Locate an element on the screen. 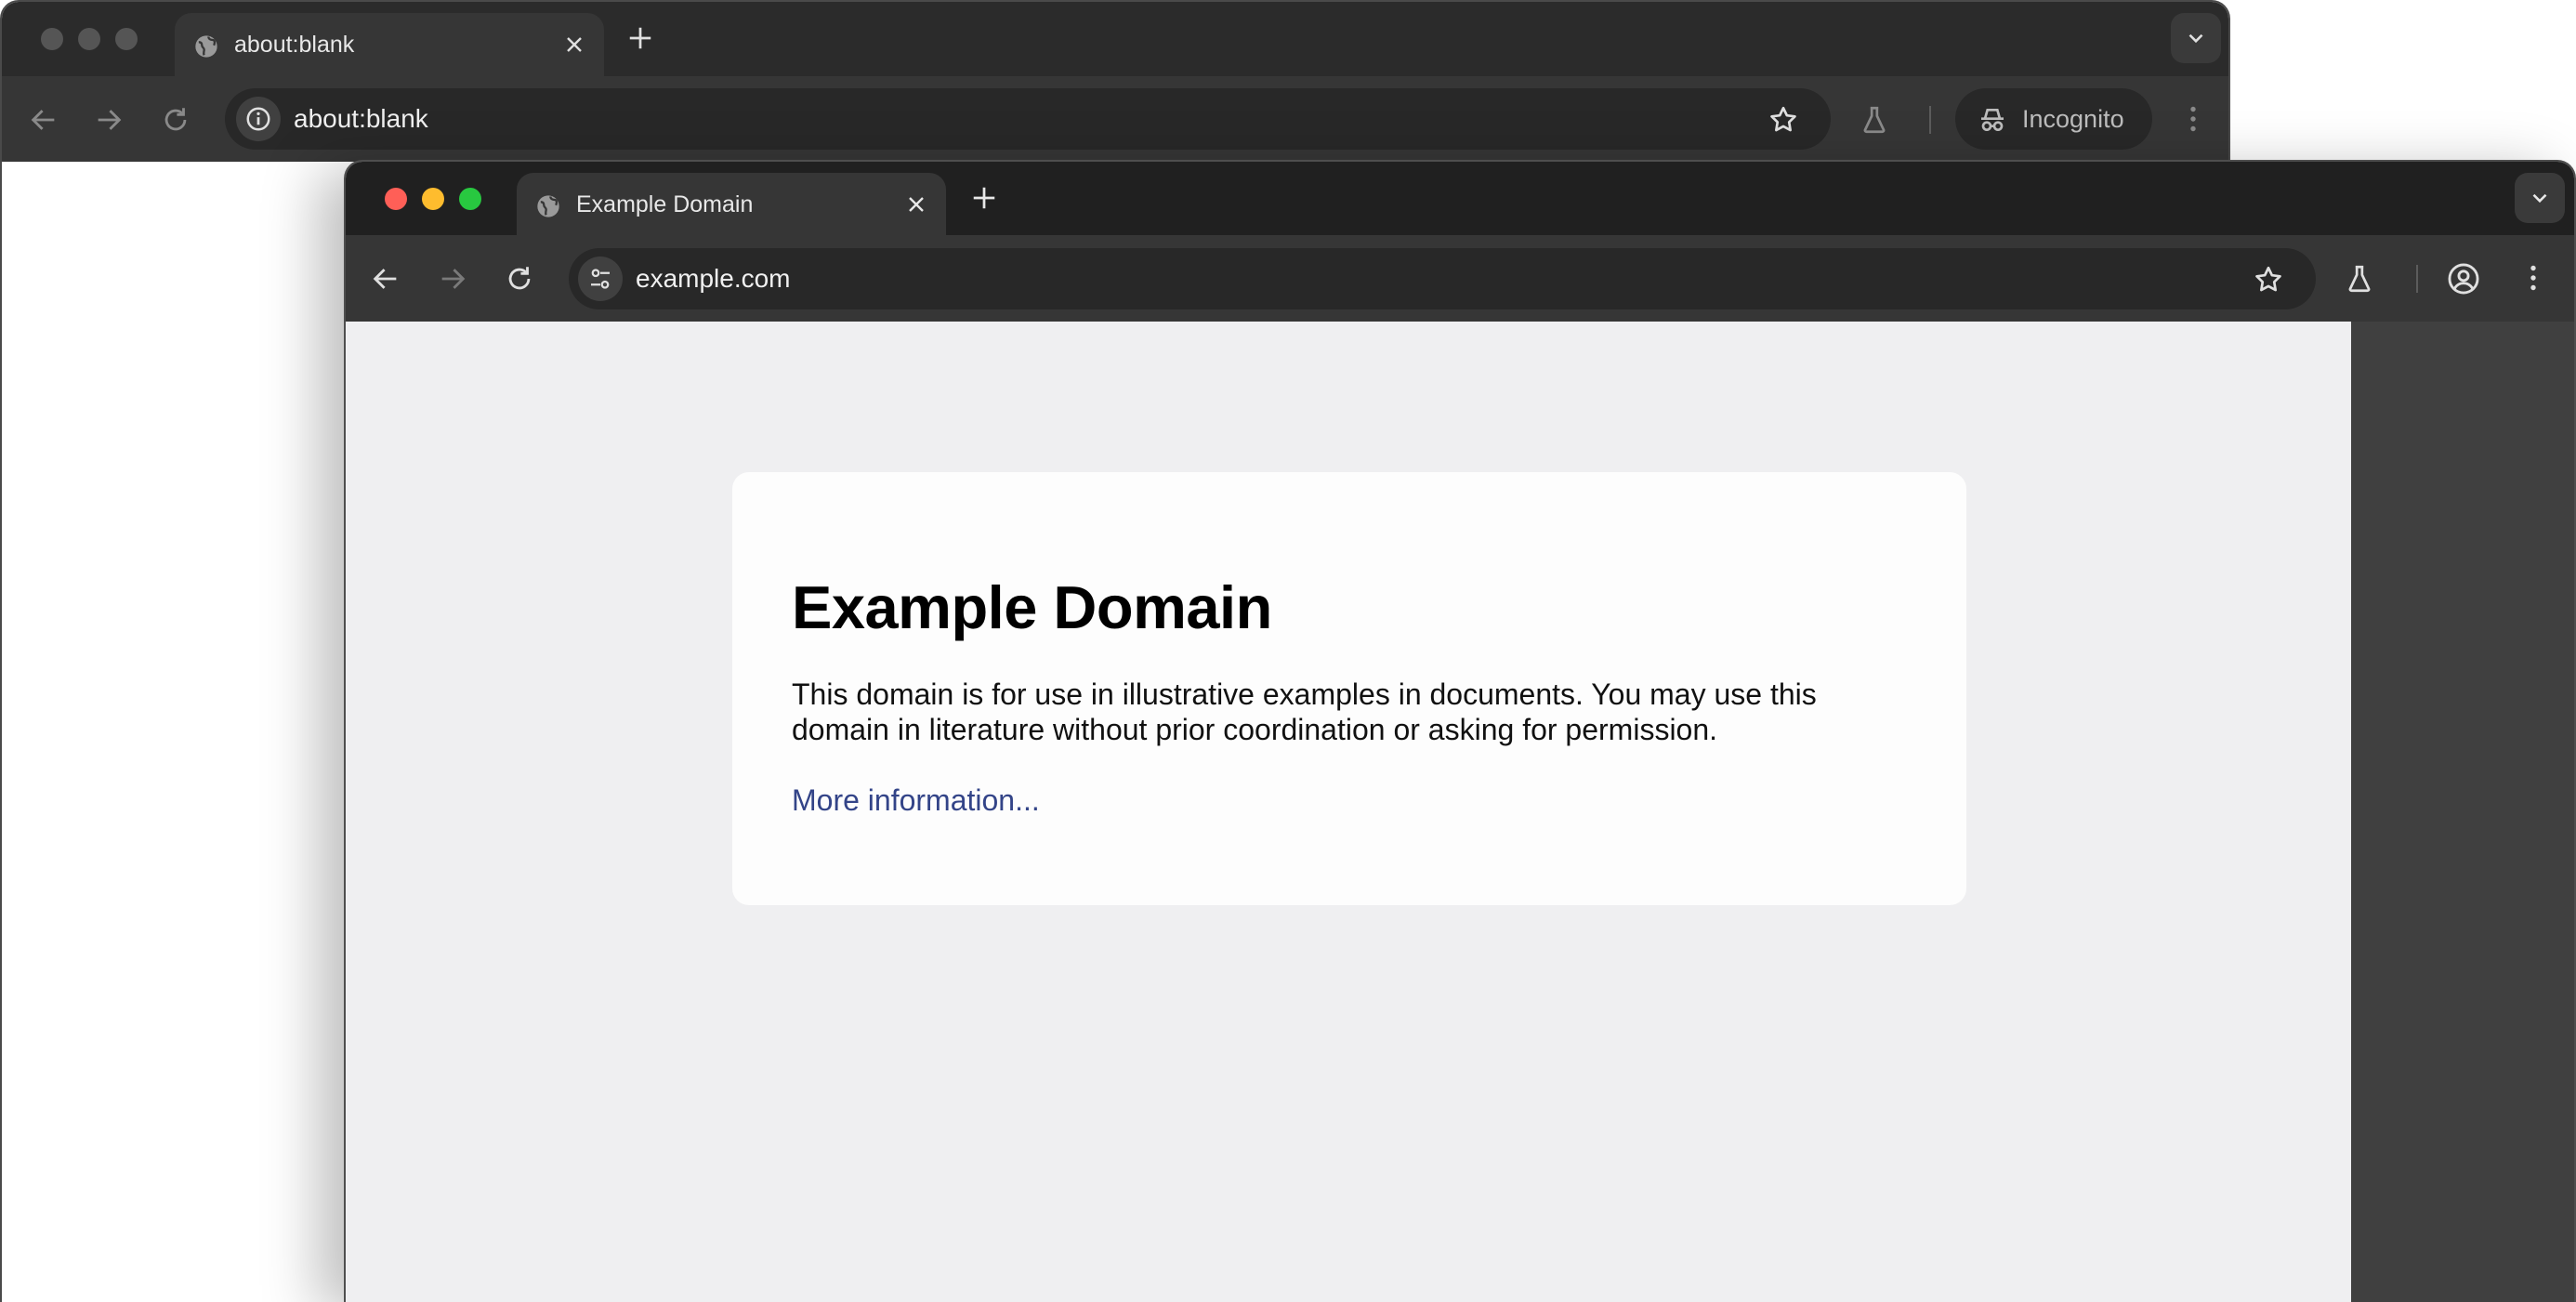  site-info-button is located at coordinates (258, 119).